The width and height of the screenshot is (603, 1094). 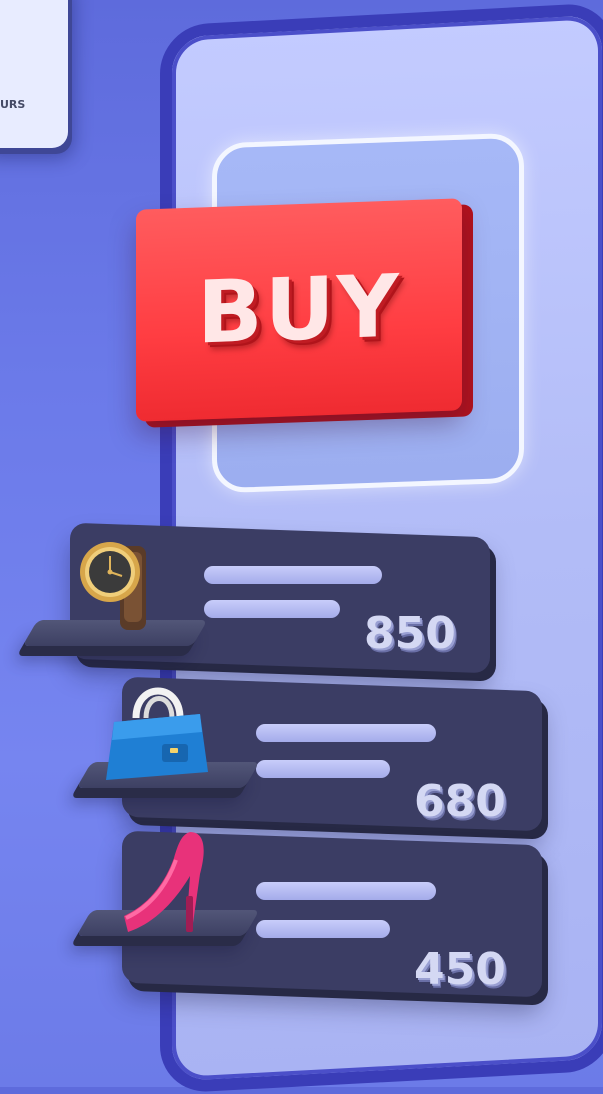 I want to click on watch-icon, so click(x=116, y=586).